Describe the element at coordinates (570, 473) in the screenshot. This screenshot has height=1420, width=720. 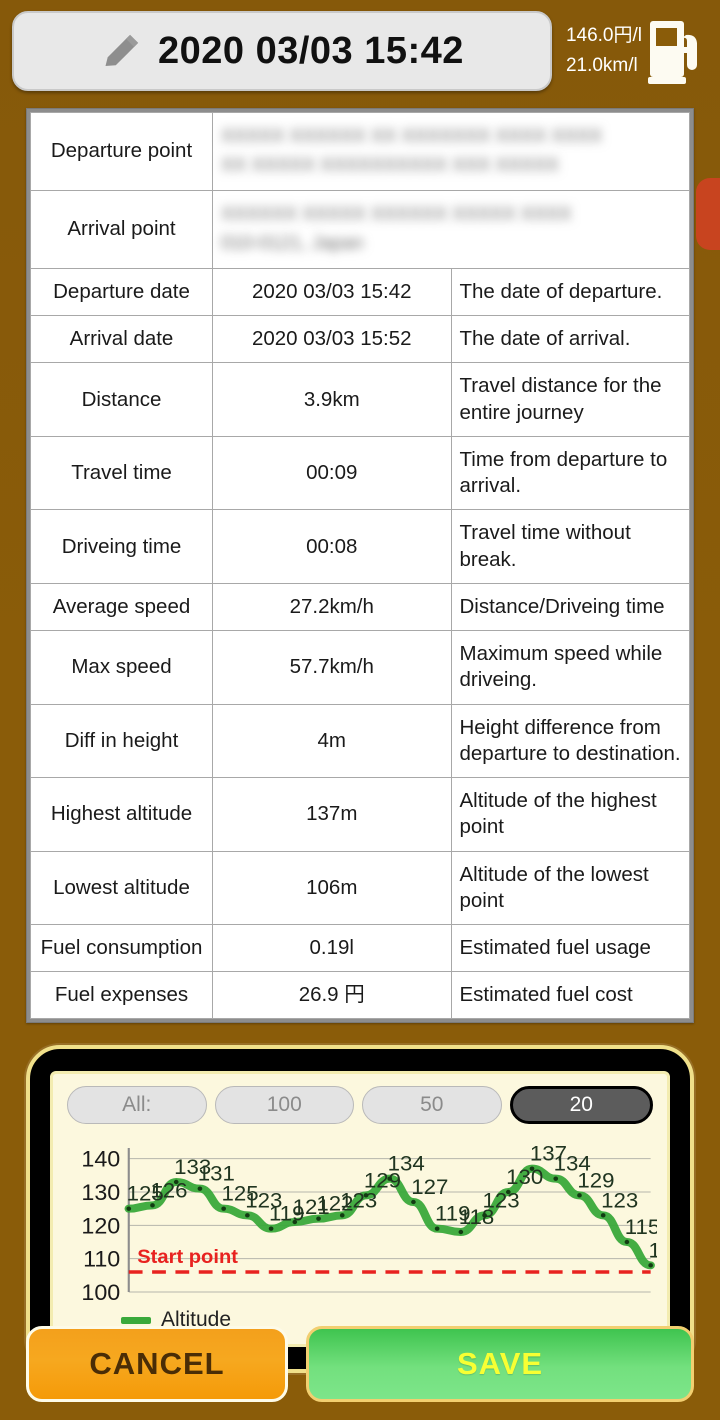
I see `row-description: Time from departure to arrival.` at that location.